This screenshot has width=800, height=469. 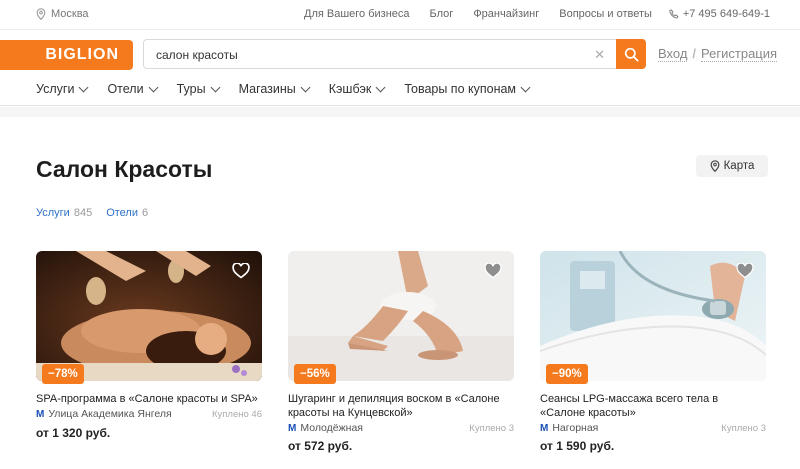 What do you see at coordinates (567, 374) in the screenshot?
I see `discount-badge: −90%` at bounding box center [567, 374].